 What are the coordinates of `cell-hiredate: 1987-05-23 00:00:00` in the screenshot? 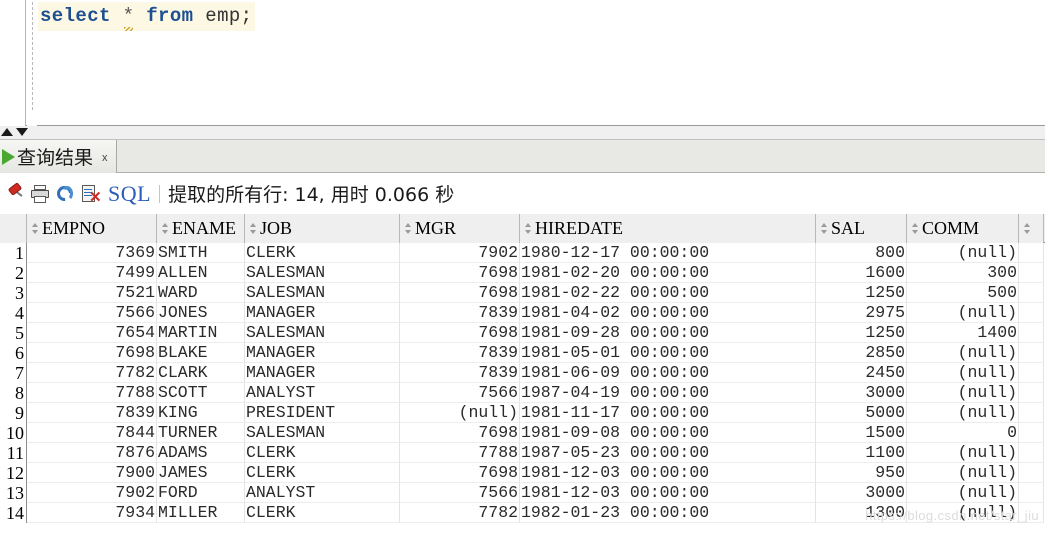 It's located at (668, 453).